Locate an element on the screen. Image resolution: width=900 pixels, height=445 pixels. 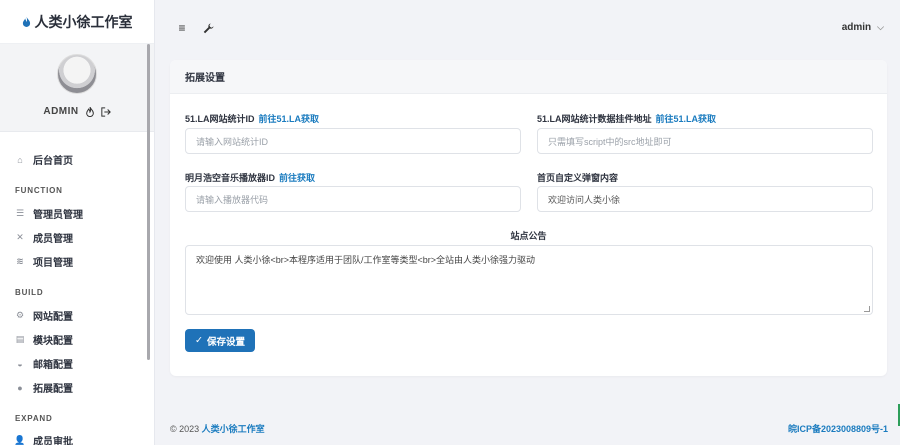
profile-username: ADMIN is located at coordinates (61, 111).